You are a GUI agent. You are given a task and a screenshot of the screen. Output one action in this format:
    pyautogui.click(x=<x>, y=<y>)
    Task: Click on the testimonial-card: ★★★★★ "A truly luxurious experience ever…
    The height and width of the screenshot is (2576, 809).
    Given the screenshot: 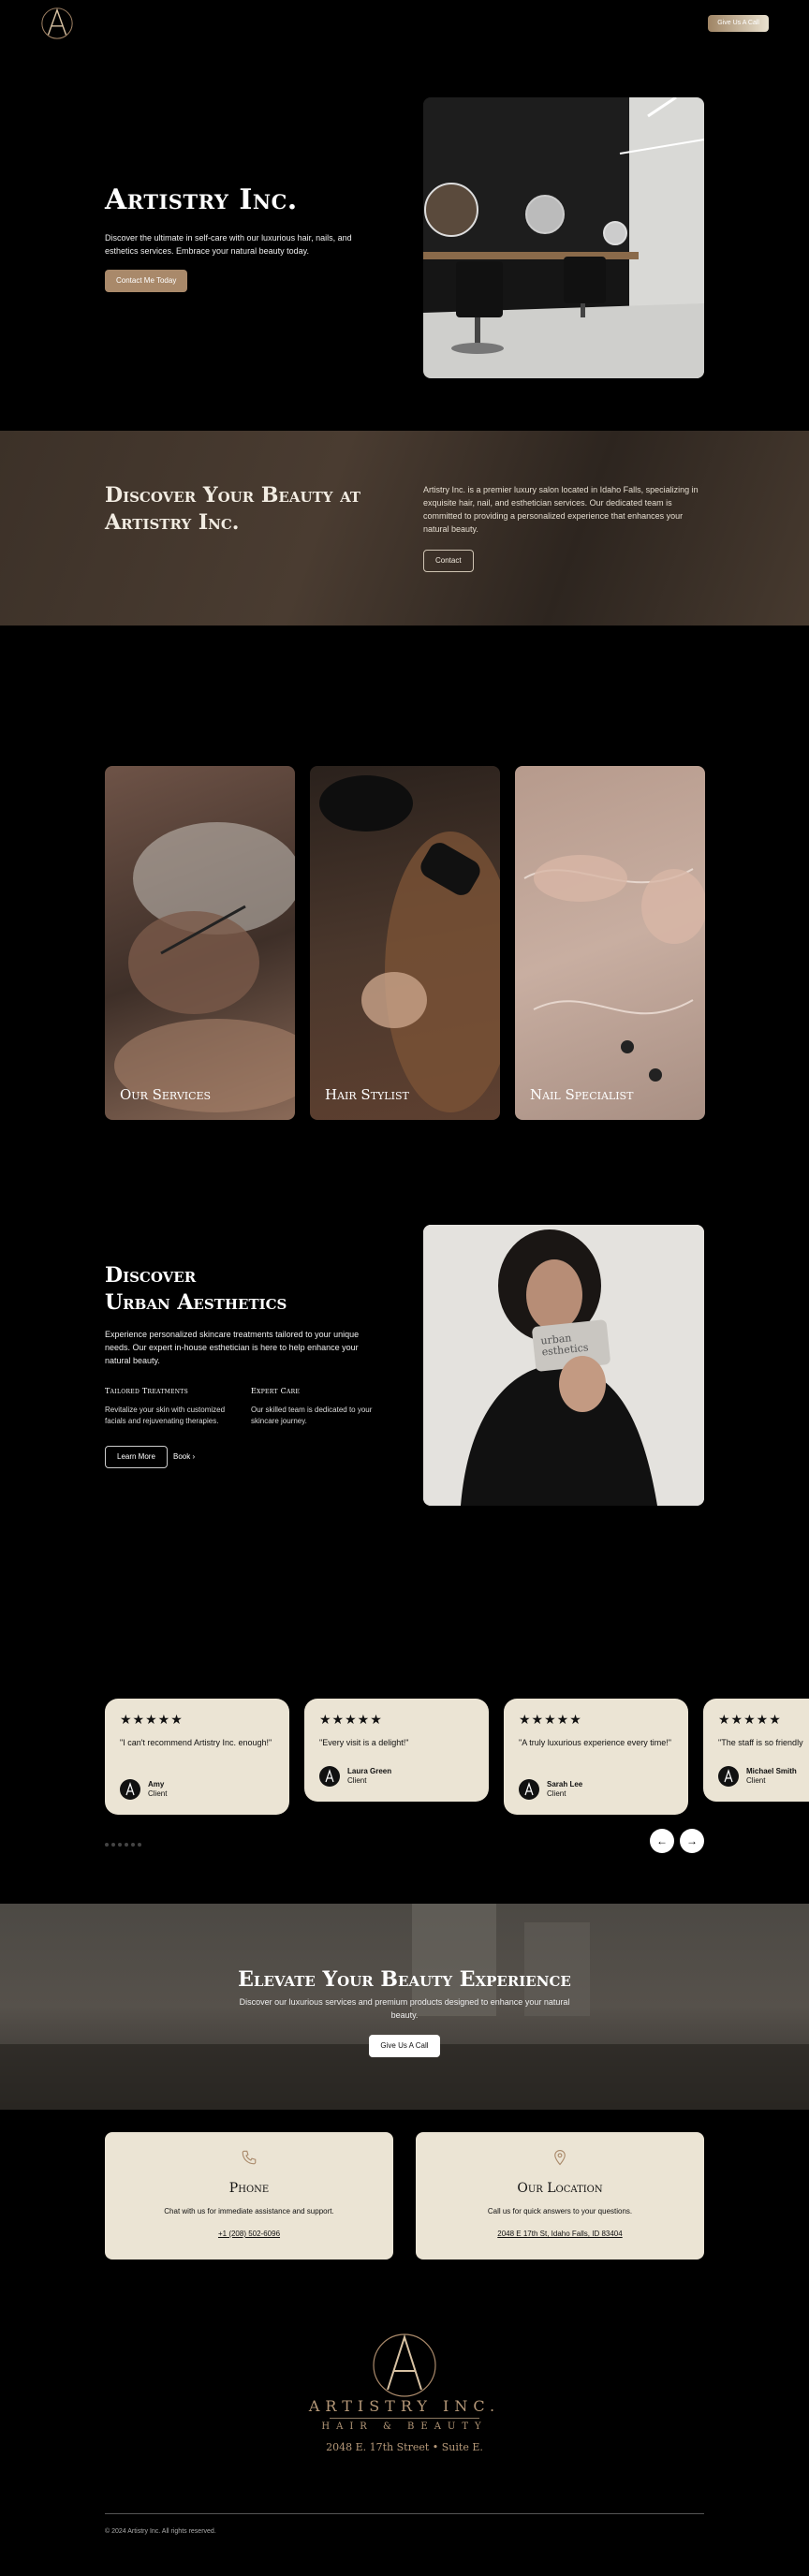 What is the action you would take?
    pyautogui.click(x=596, y=1757)
    